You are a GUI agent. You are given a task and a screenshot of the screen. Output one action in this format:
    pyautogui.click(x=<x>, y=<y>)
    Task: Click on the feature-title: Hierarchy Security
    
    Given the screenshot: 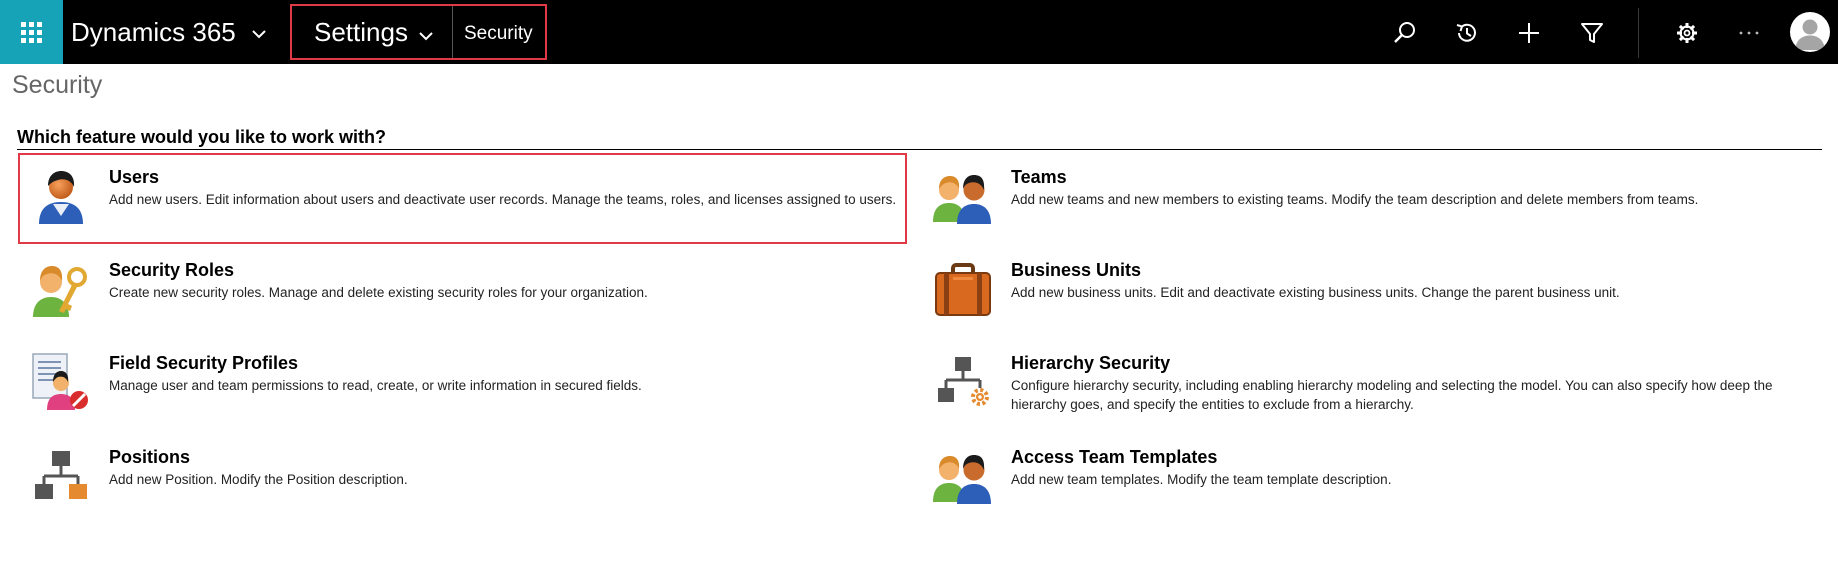 What is the action you would take?
    pyautogui.click(x=1090, y=363)
    